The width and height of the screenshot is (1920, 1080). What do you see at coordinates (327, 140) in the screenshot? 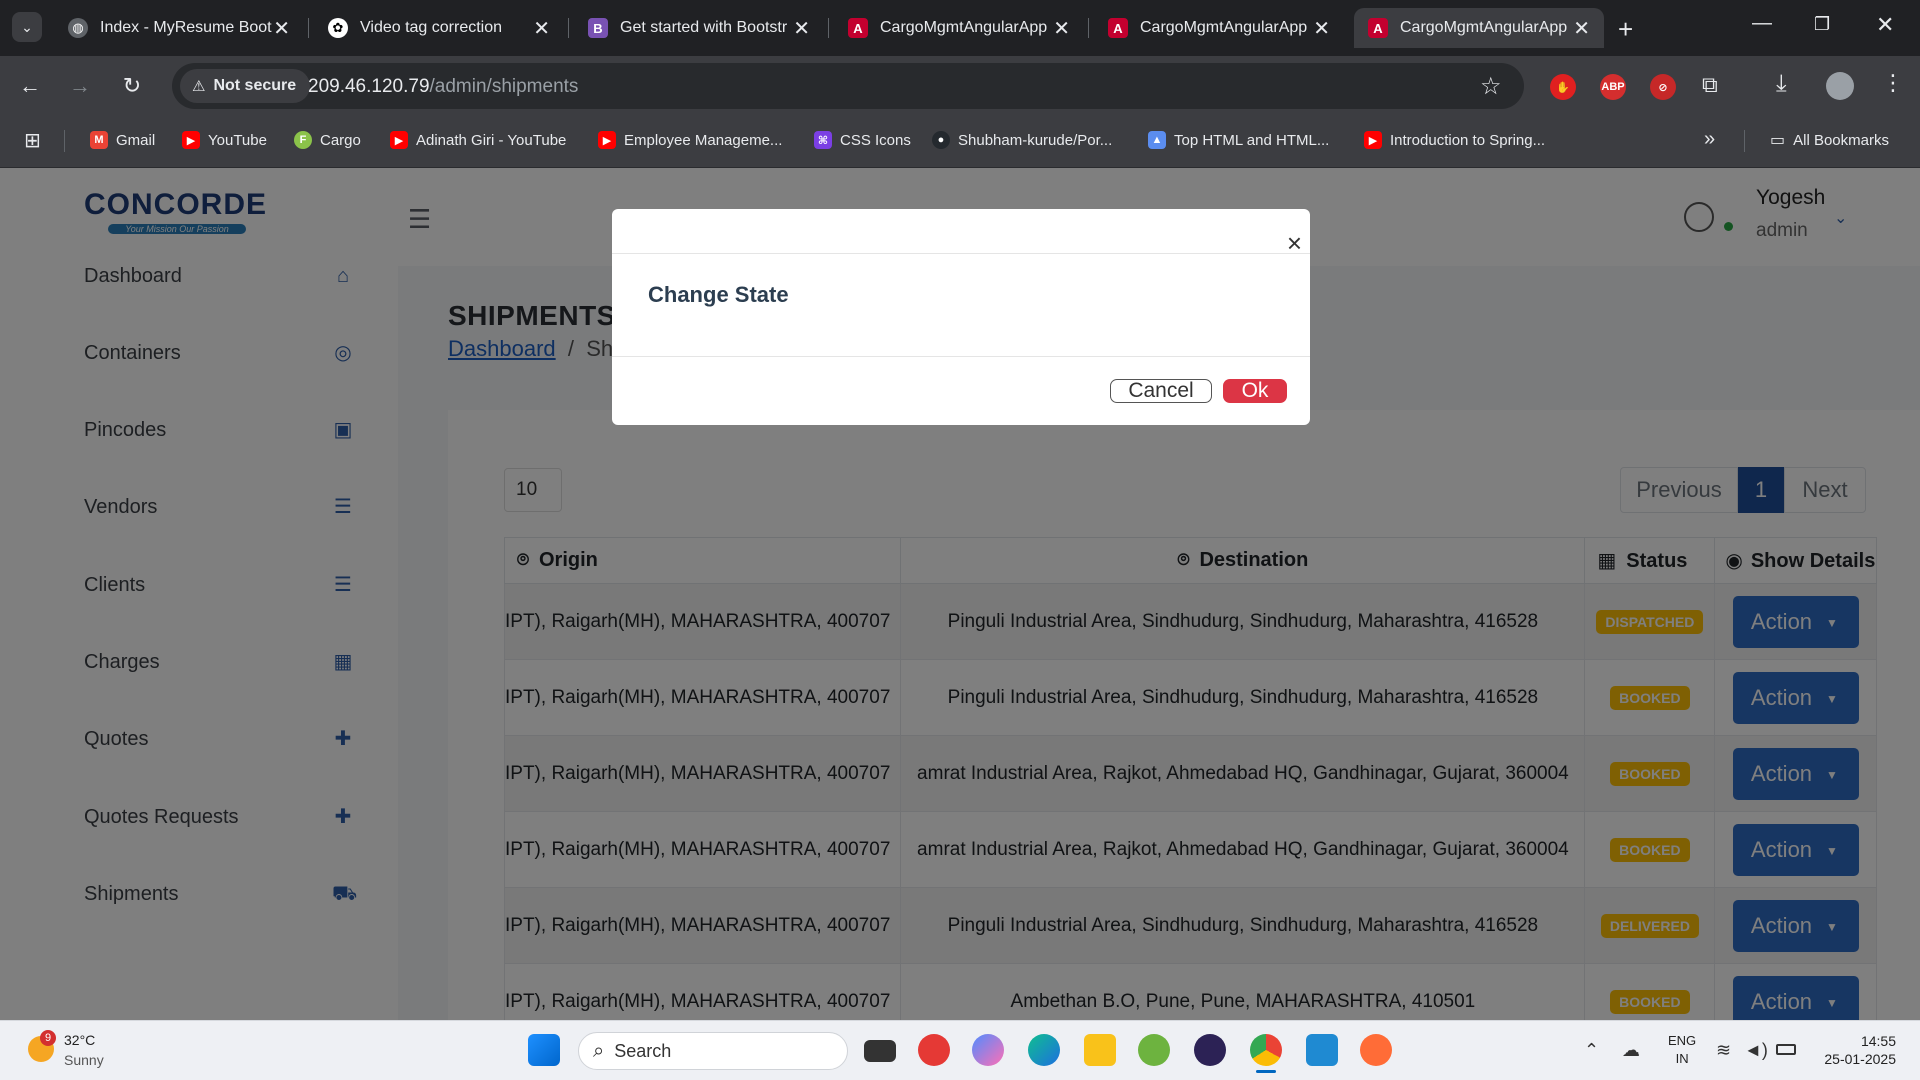
I see `bookmark-cargo: F Cargo` at bounding box center [327, 140].